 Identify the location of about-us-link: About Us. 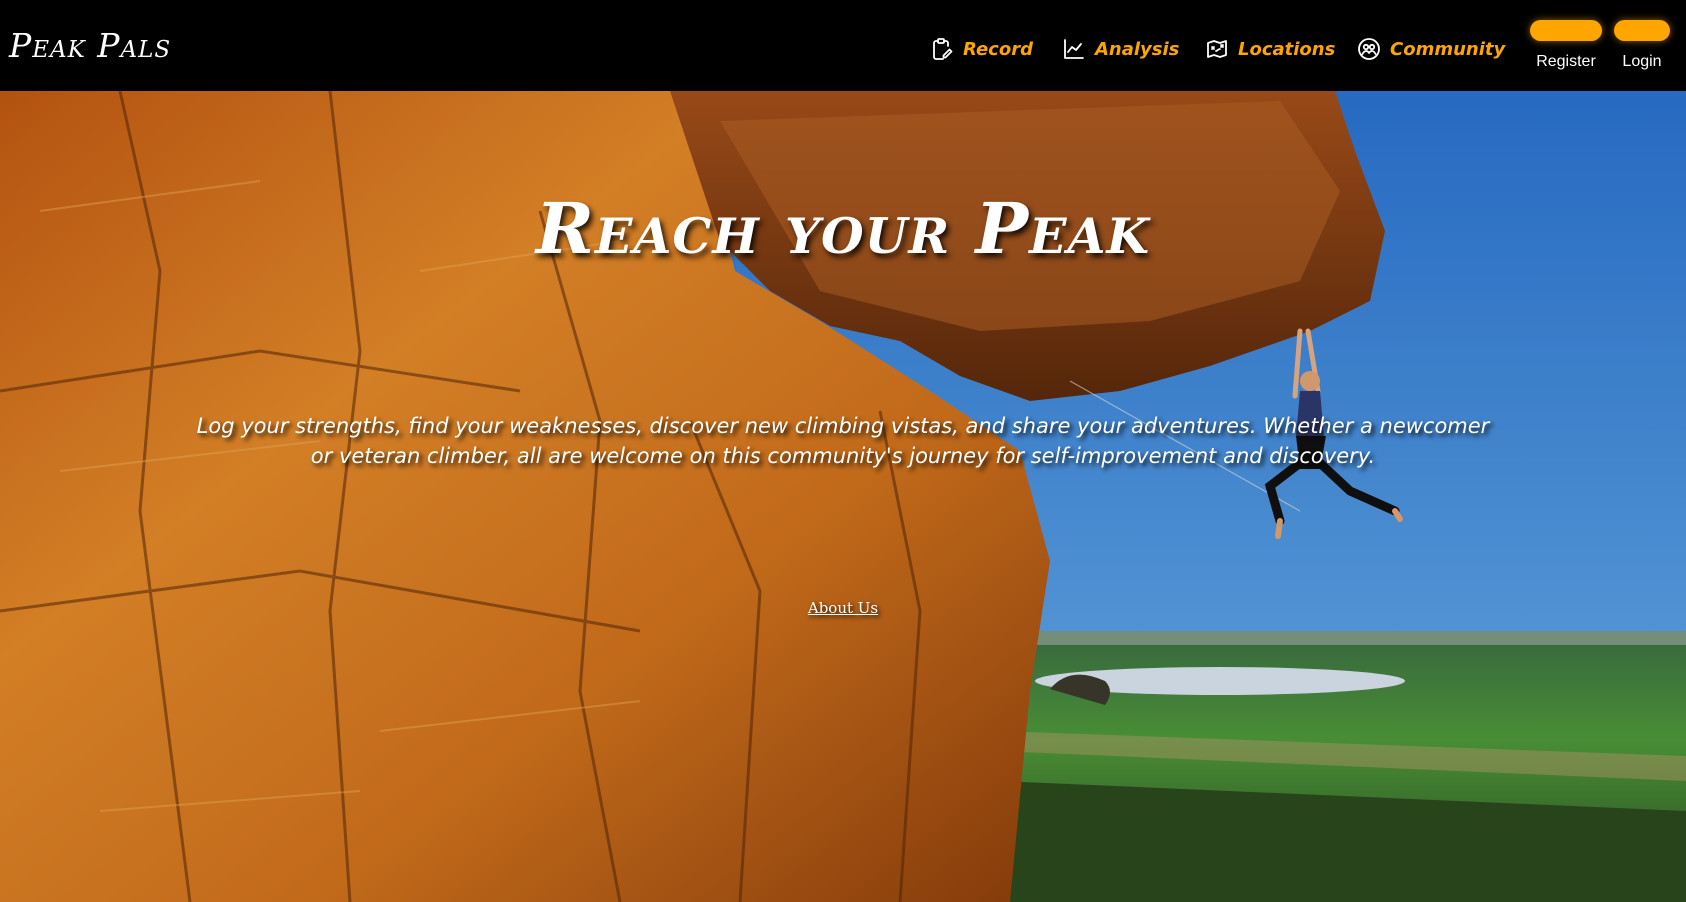
(843, 608).